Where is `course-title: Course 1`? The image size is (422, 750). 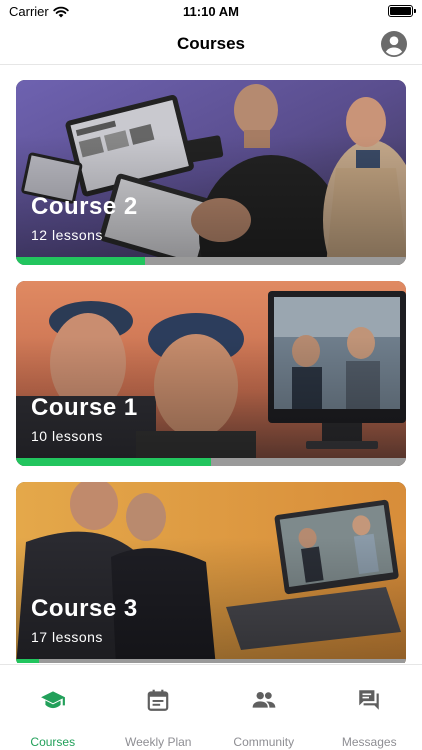 course-title: Course 1 is located at coordinates (84, 407).